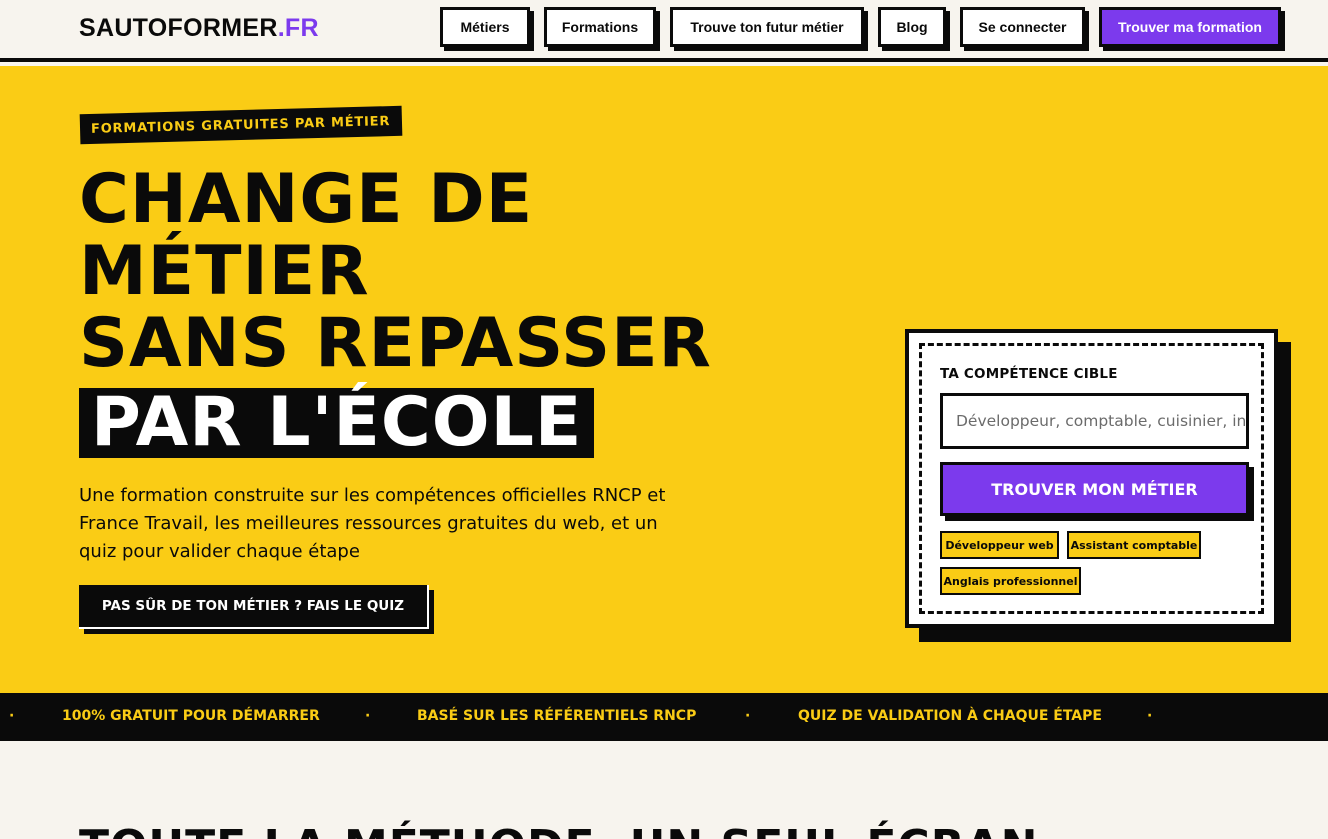 This screenshot has height=839, width=1328. I want to click on site-logo: SAUTOFORMER.FR, so click(199, 28).